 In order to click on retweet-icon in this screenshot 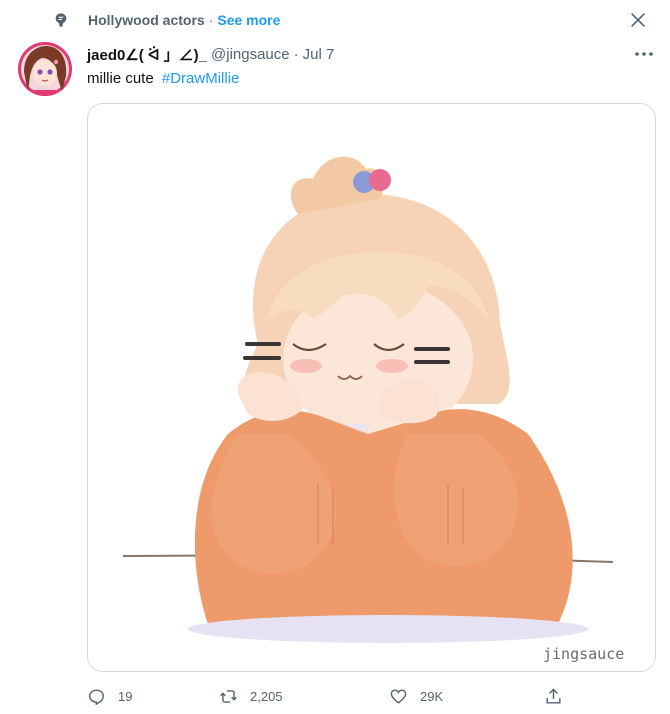, I will do `click(228, 696)`.